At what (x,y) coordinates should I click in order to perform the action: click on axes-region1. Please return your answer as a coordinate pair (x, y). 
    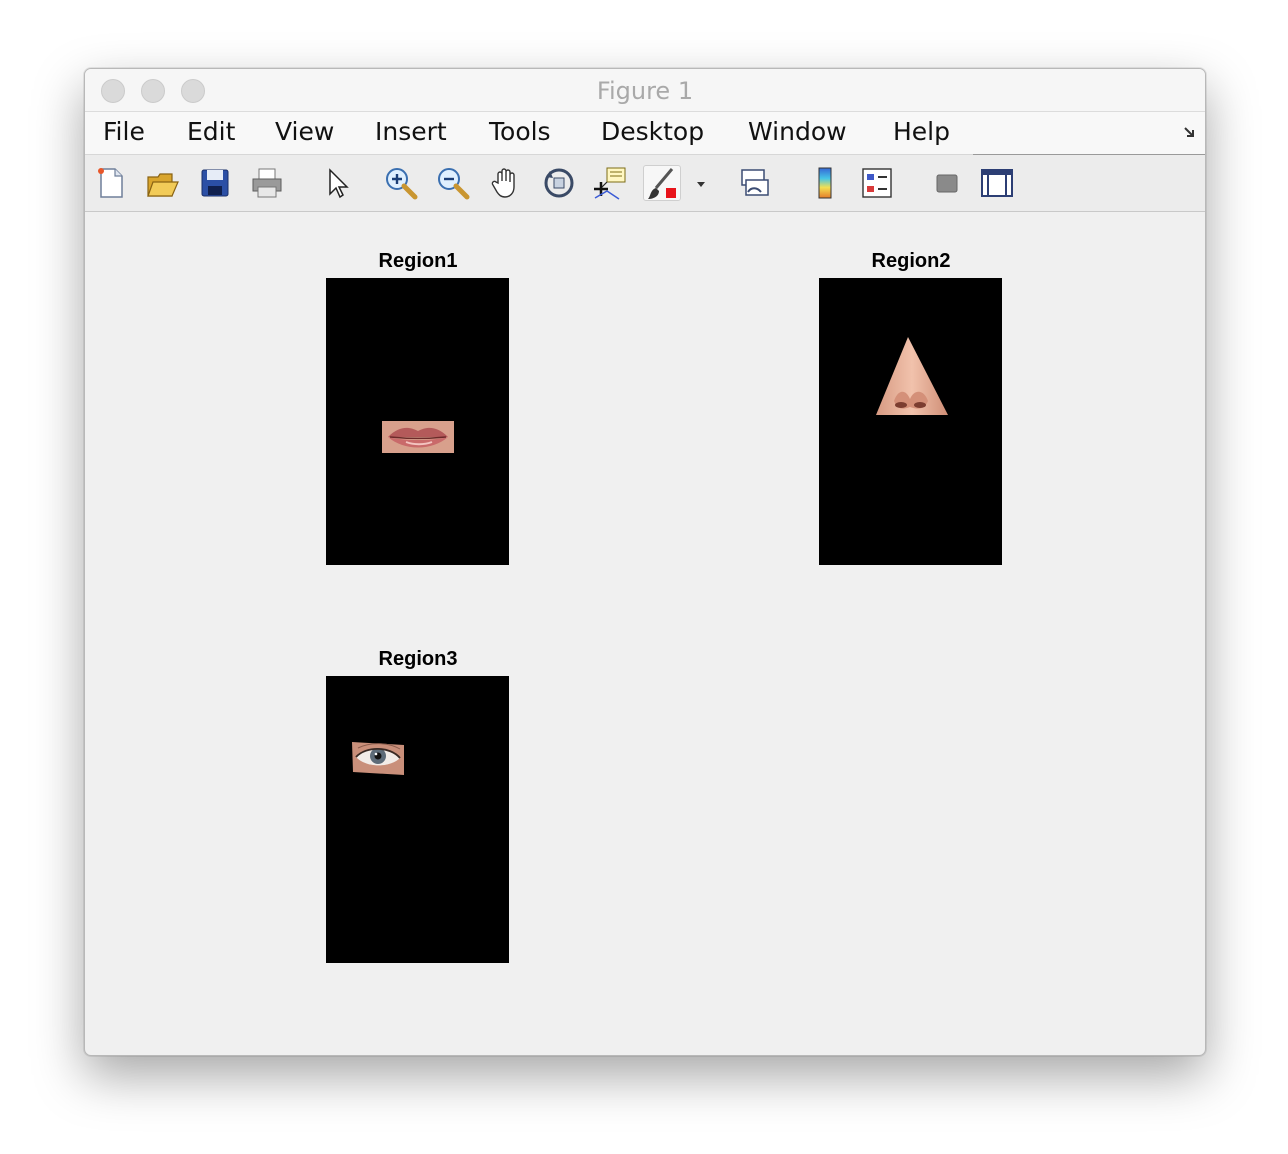
    Looking at the image, I should click on (417, 421).